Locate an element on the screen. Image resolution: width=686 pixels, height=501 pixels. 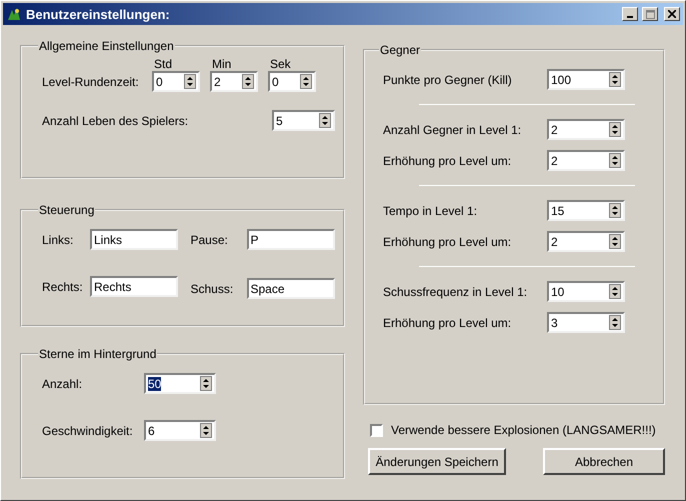
spin-field: 3 is located at coordinates (586, 322).